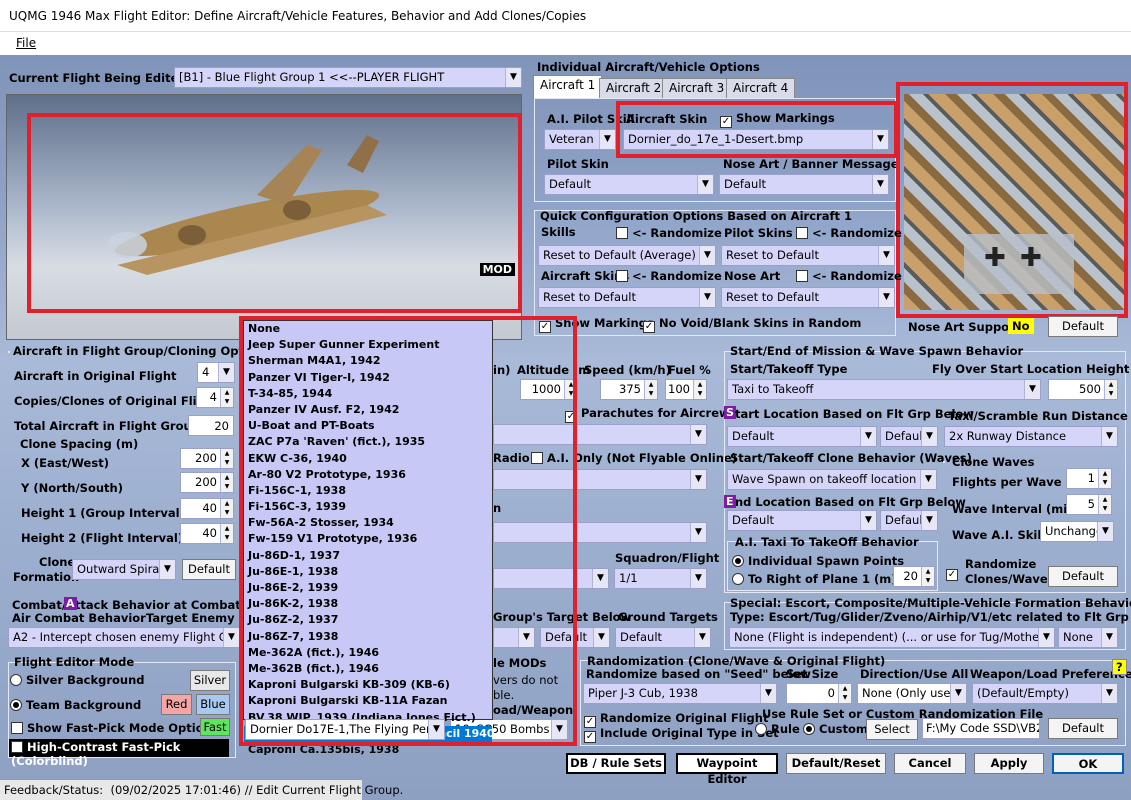 The width and height of the screenshot is (1131, 800). What do you see at coordinates (124, 637) in the screenshot?
I see `air-combat-select: A2 - Intercept chosen enemy Flight G ▼` at bounding box center [124, 637].